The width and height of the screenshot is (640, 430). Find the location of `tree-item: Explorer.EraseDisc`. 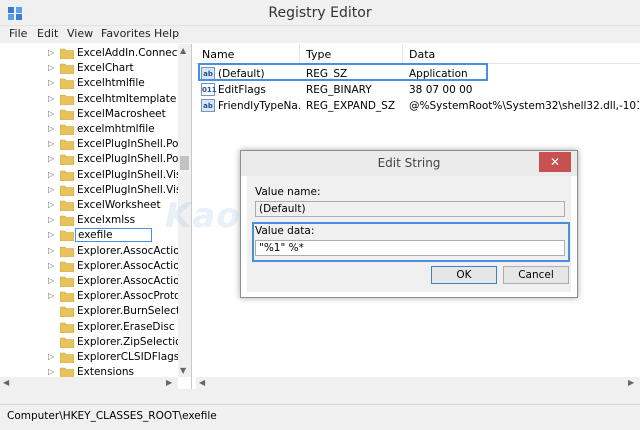

tree-item: Explorer.EraseDisc is located at coordinates (89, 327).